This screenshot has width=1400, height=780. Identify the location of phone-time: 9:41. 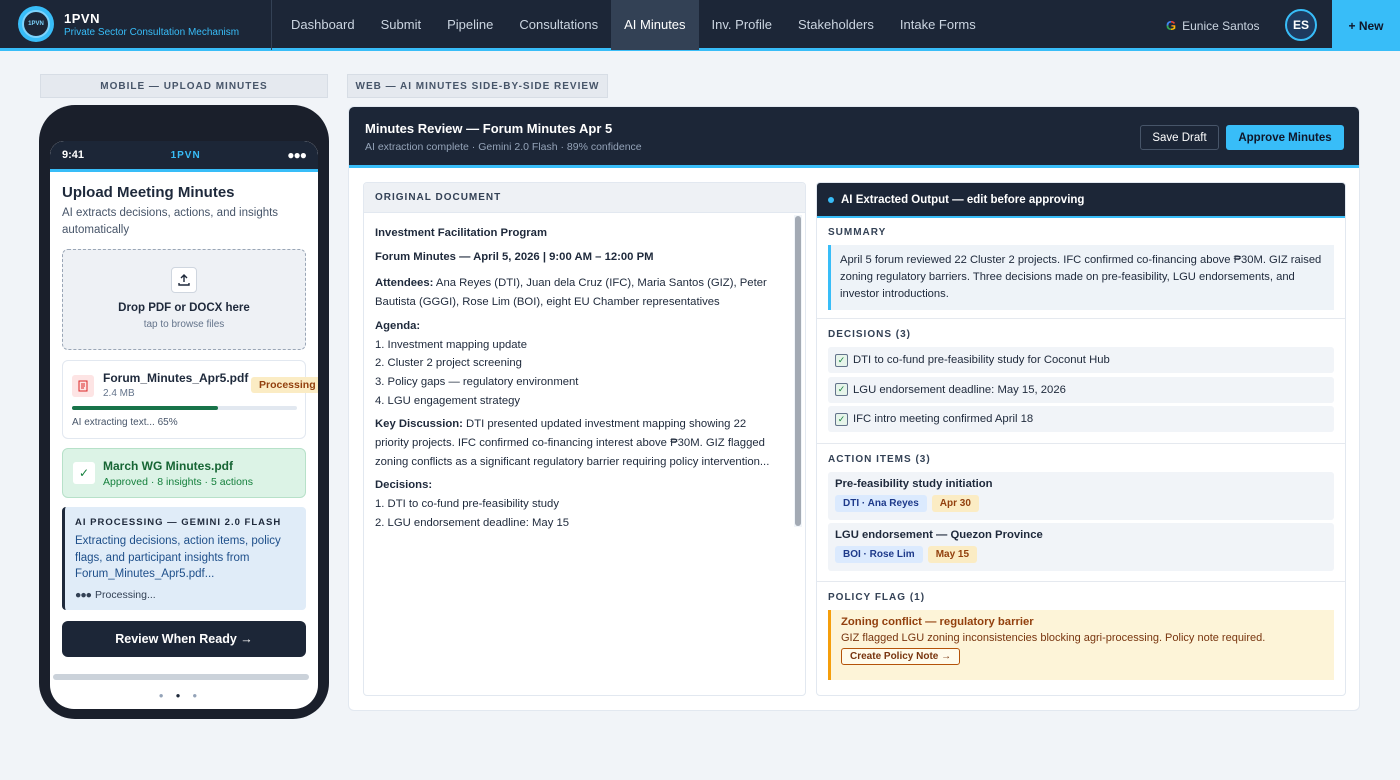
(73, 155).